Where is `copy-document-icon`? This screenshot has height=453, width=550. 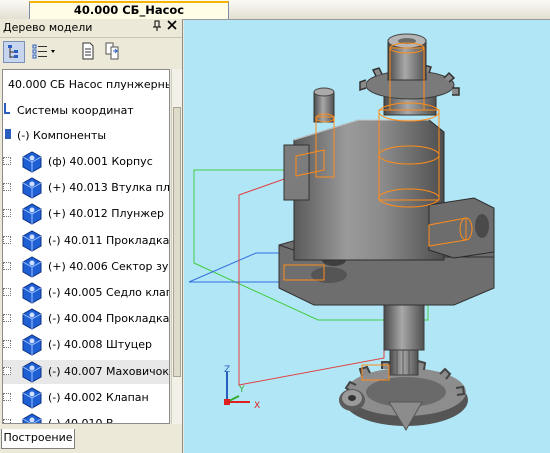
copy-document-icon is located at coordinates (114, 52).